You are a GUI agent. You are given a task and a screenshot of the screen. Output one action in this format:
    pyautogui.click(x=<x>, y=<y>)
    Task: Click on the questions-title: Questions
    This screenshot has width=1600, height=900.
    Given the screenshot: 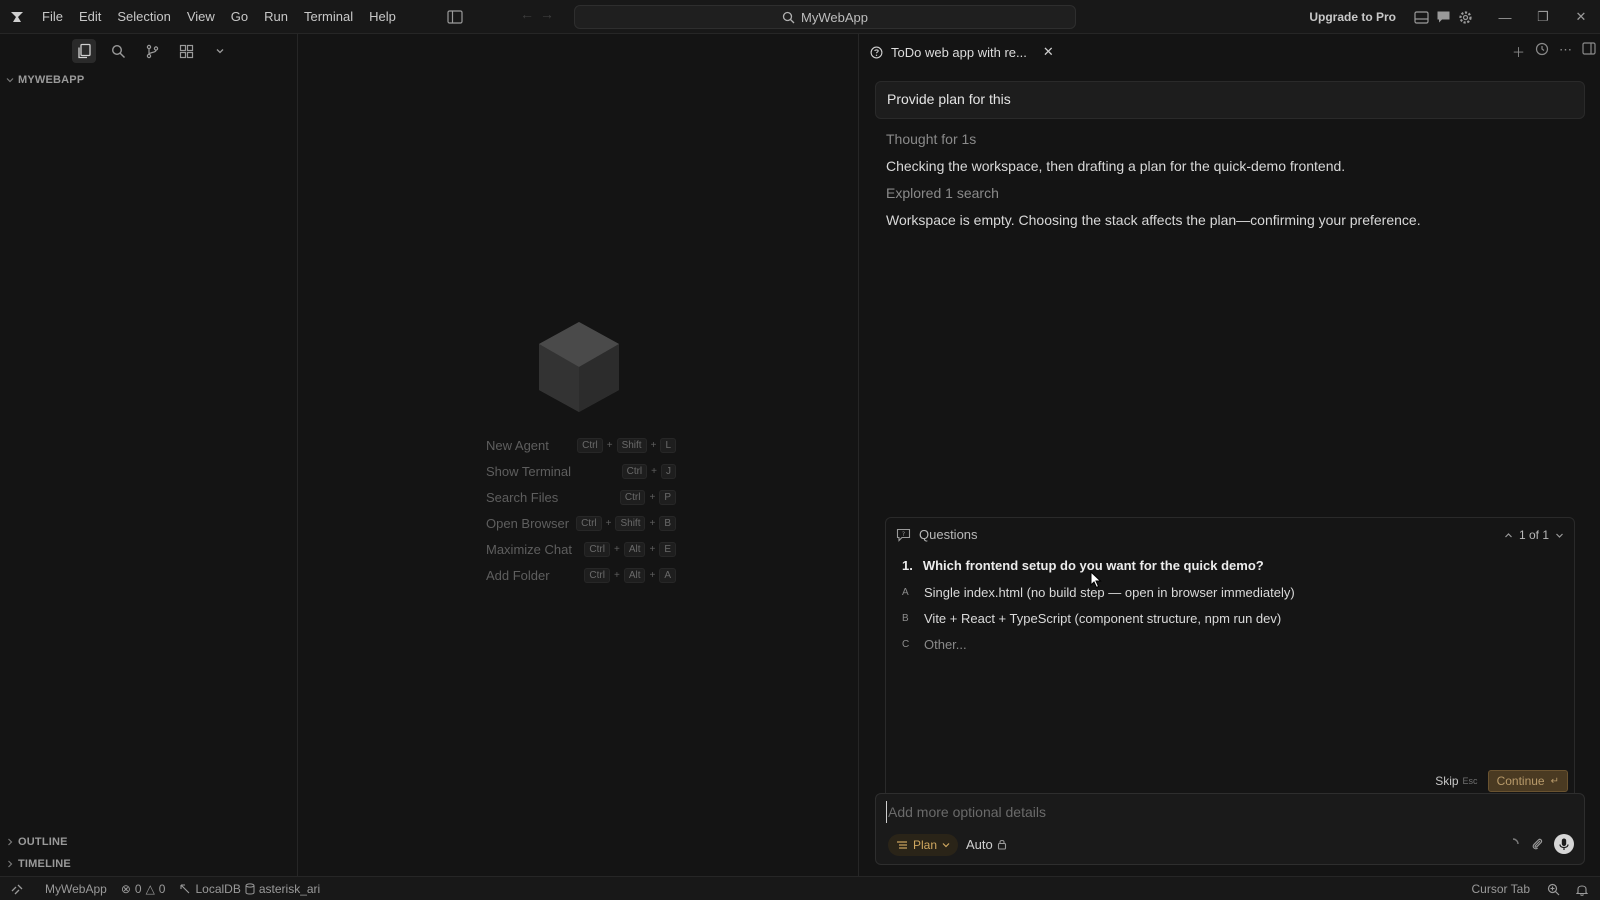 What is the action you would take?
    pyautogui.click(x=948, y=534)
    